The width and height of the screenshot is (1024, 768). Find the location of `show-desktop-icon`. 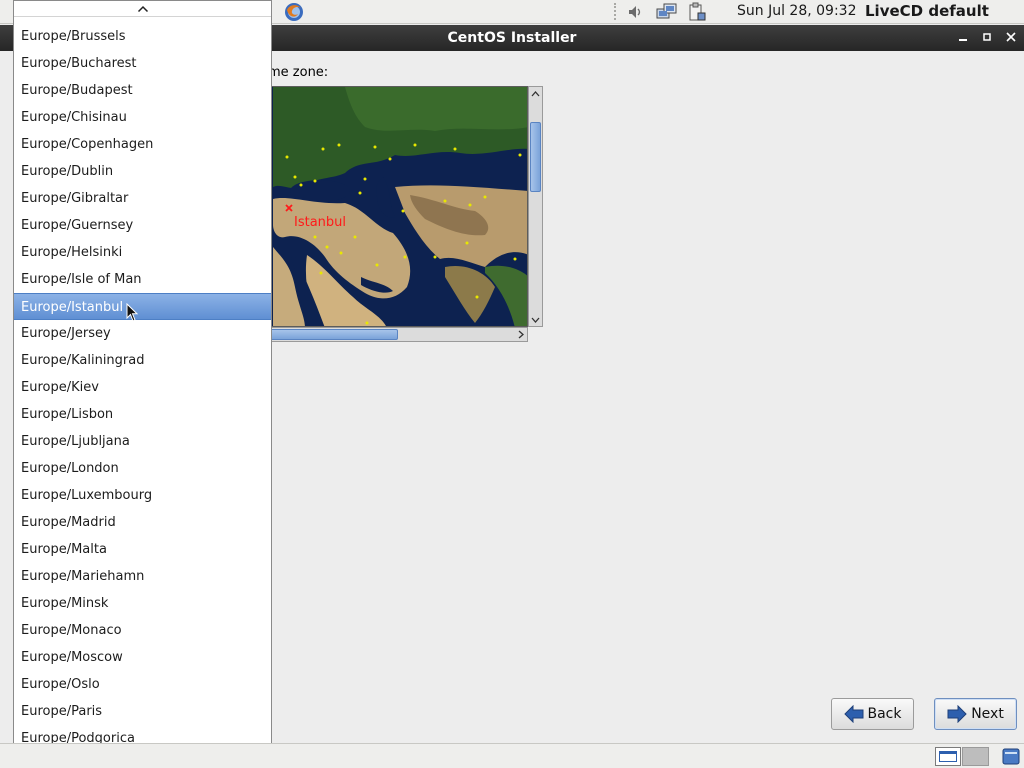

show-desktop-icon is located at coordinates (948, 756).